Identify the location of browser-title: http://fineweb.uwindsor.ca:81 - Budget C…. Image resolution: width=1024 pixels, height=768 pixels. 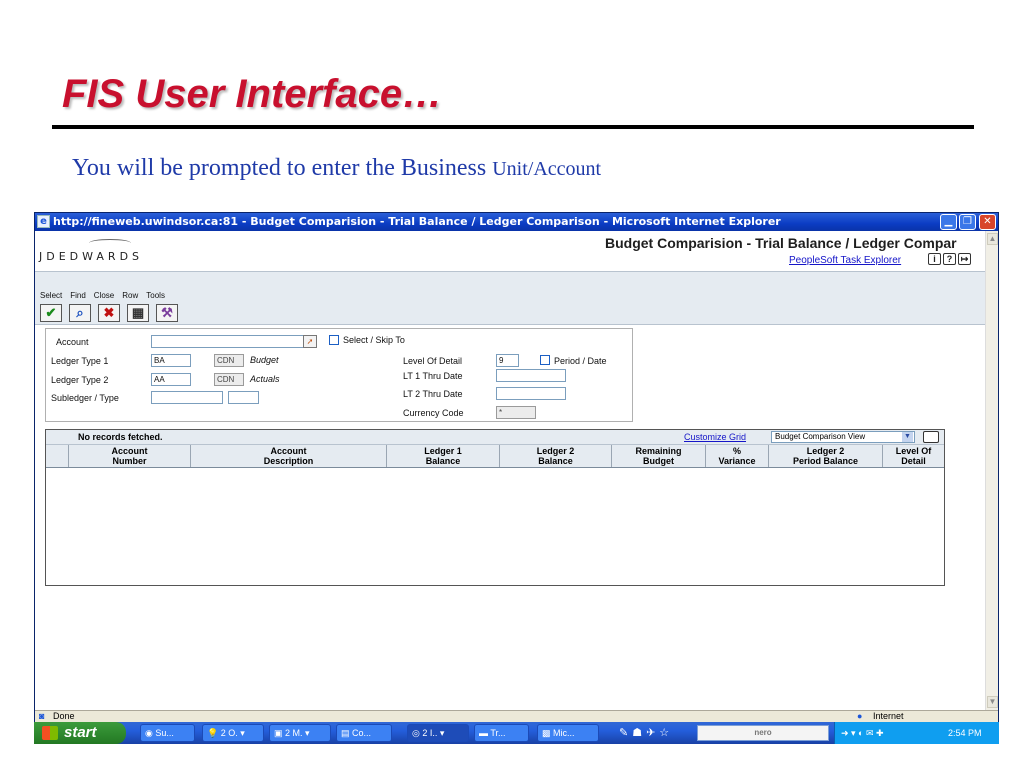
(417, 221).